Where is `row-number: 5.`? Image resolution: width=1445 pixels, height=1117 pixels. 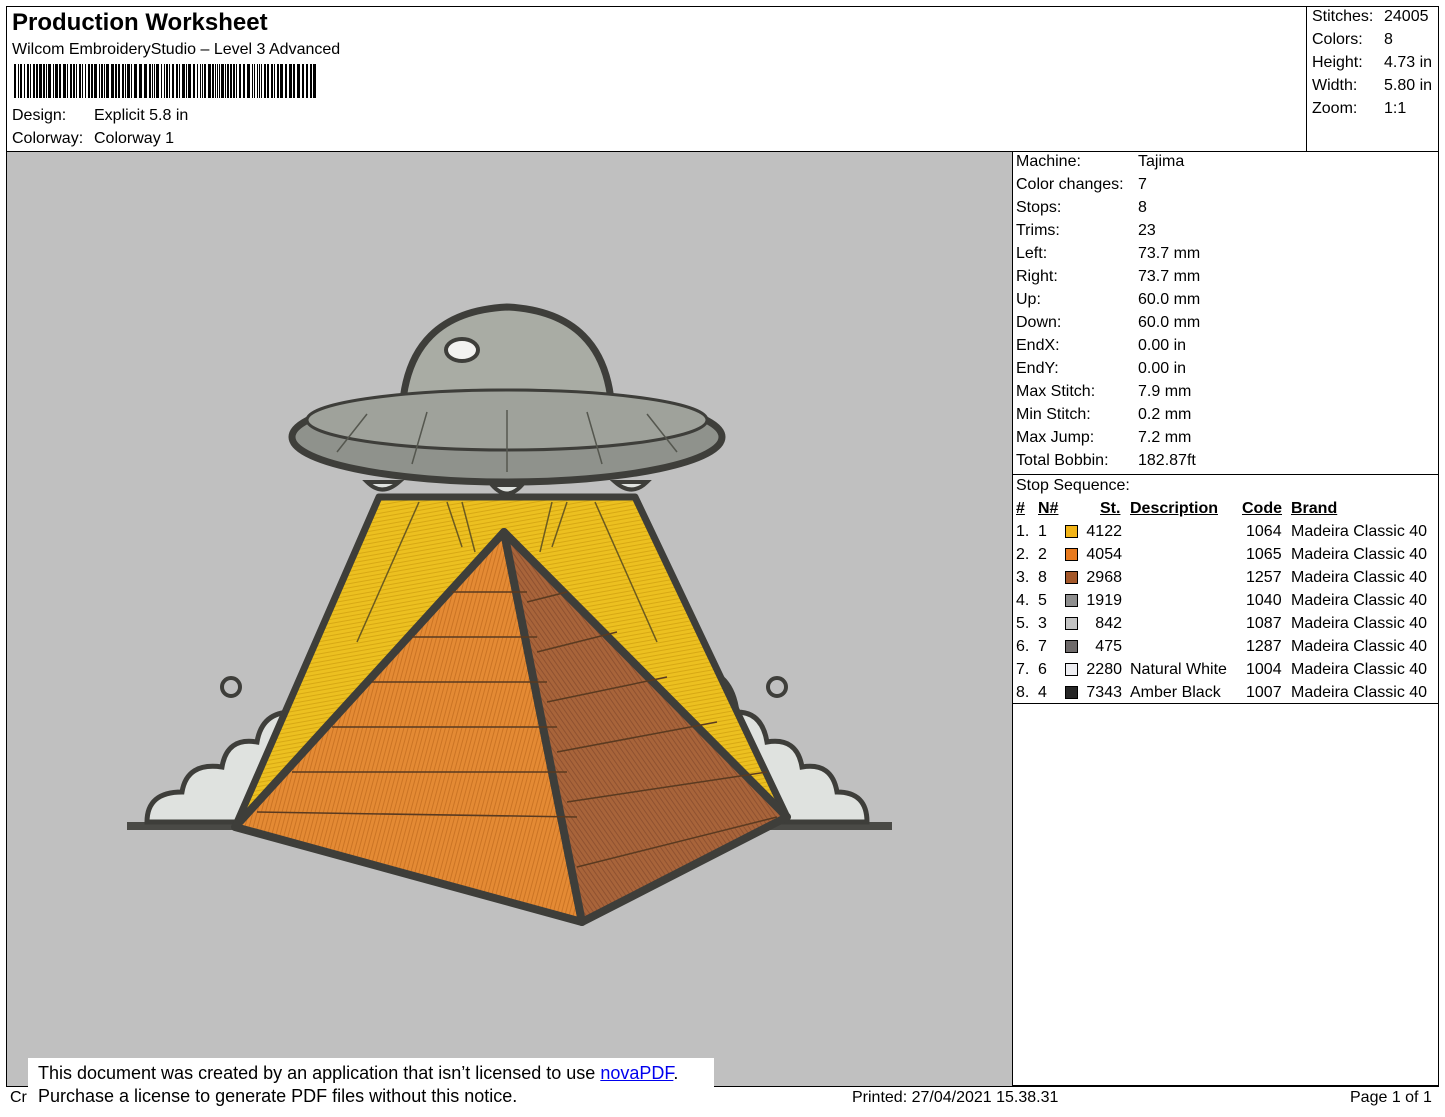
row-number: 5. is located at coordinates (1023, 623).